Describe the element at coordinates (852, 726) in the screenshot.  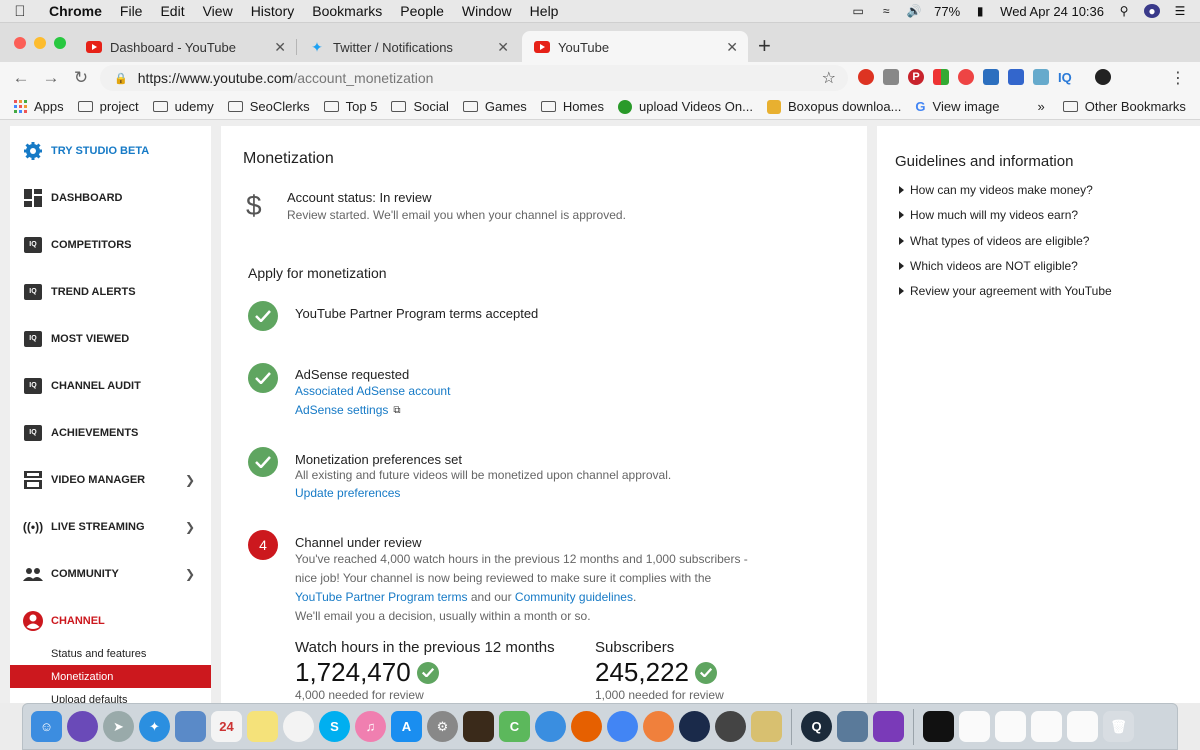
I see `image-capture-icon` at that location.